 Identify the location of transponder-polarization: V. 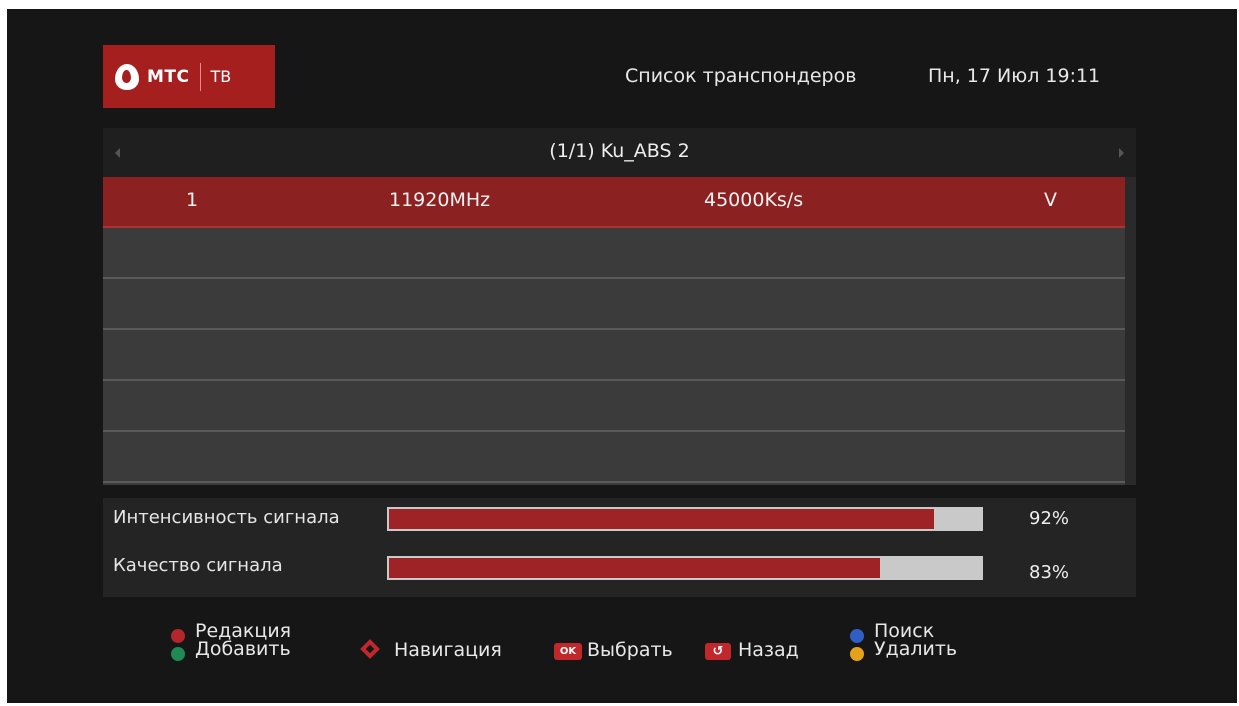
(1050, 200).